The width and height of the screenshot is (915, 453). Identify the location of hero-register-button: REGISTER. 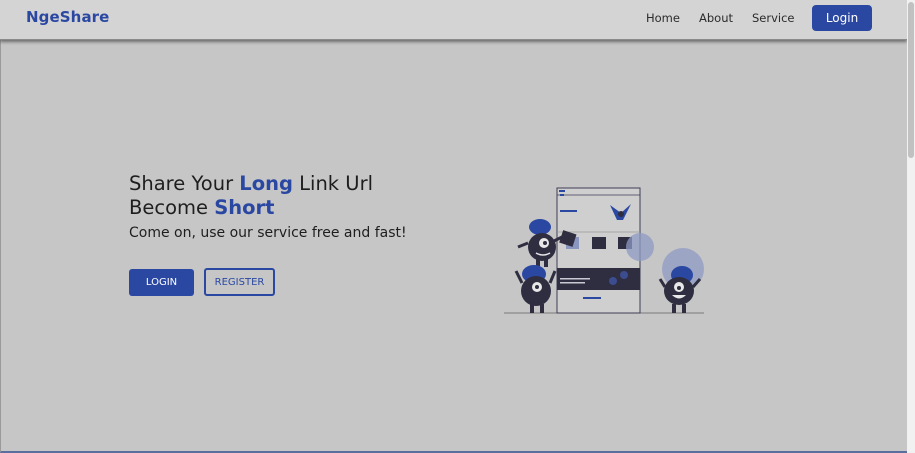
(239, 282).